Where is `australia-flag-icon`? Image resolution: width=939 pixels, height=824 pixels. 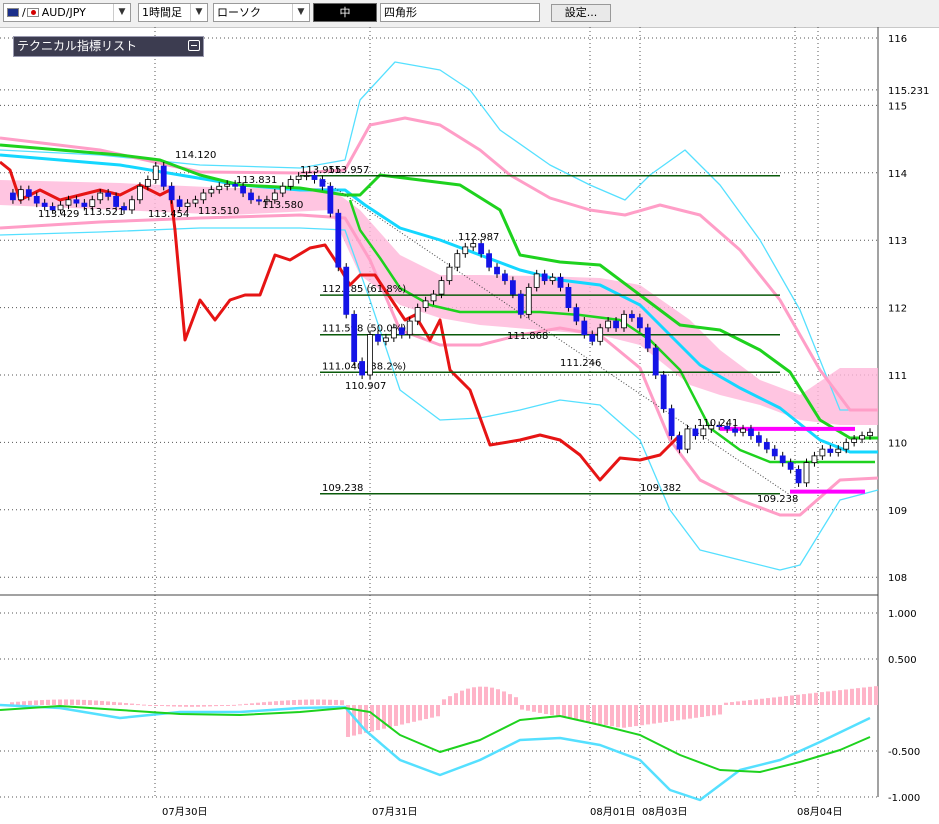
australia-flag-icon is located at coordinates (13, 12).